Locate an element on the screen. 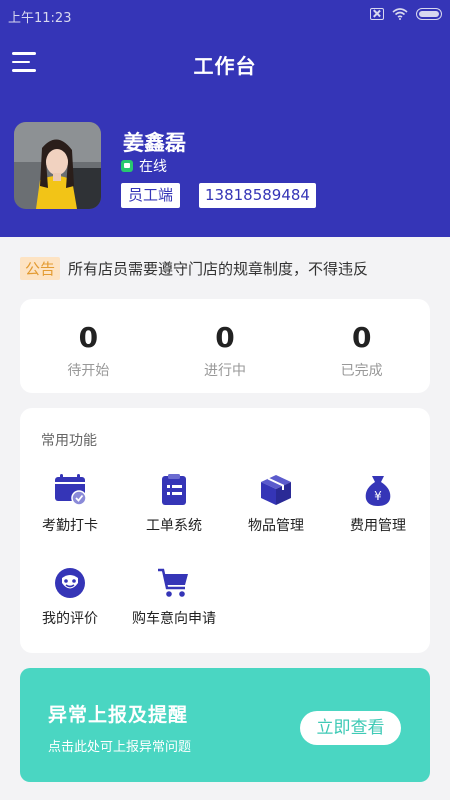  clipboard-icon is located at coordinates (174, 489).